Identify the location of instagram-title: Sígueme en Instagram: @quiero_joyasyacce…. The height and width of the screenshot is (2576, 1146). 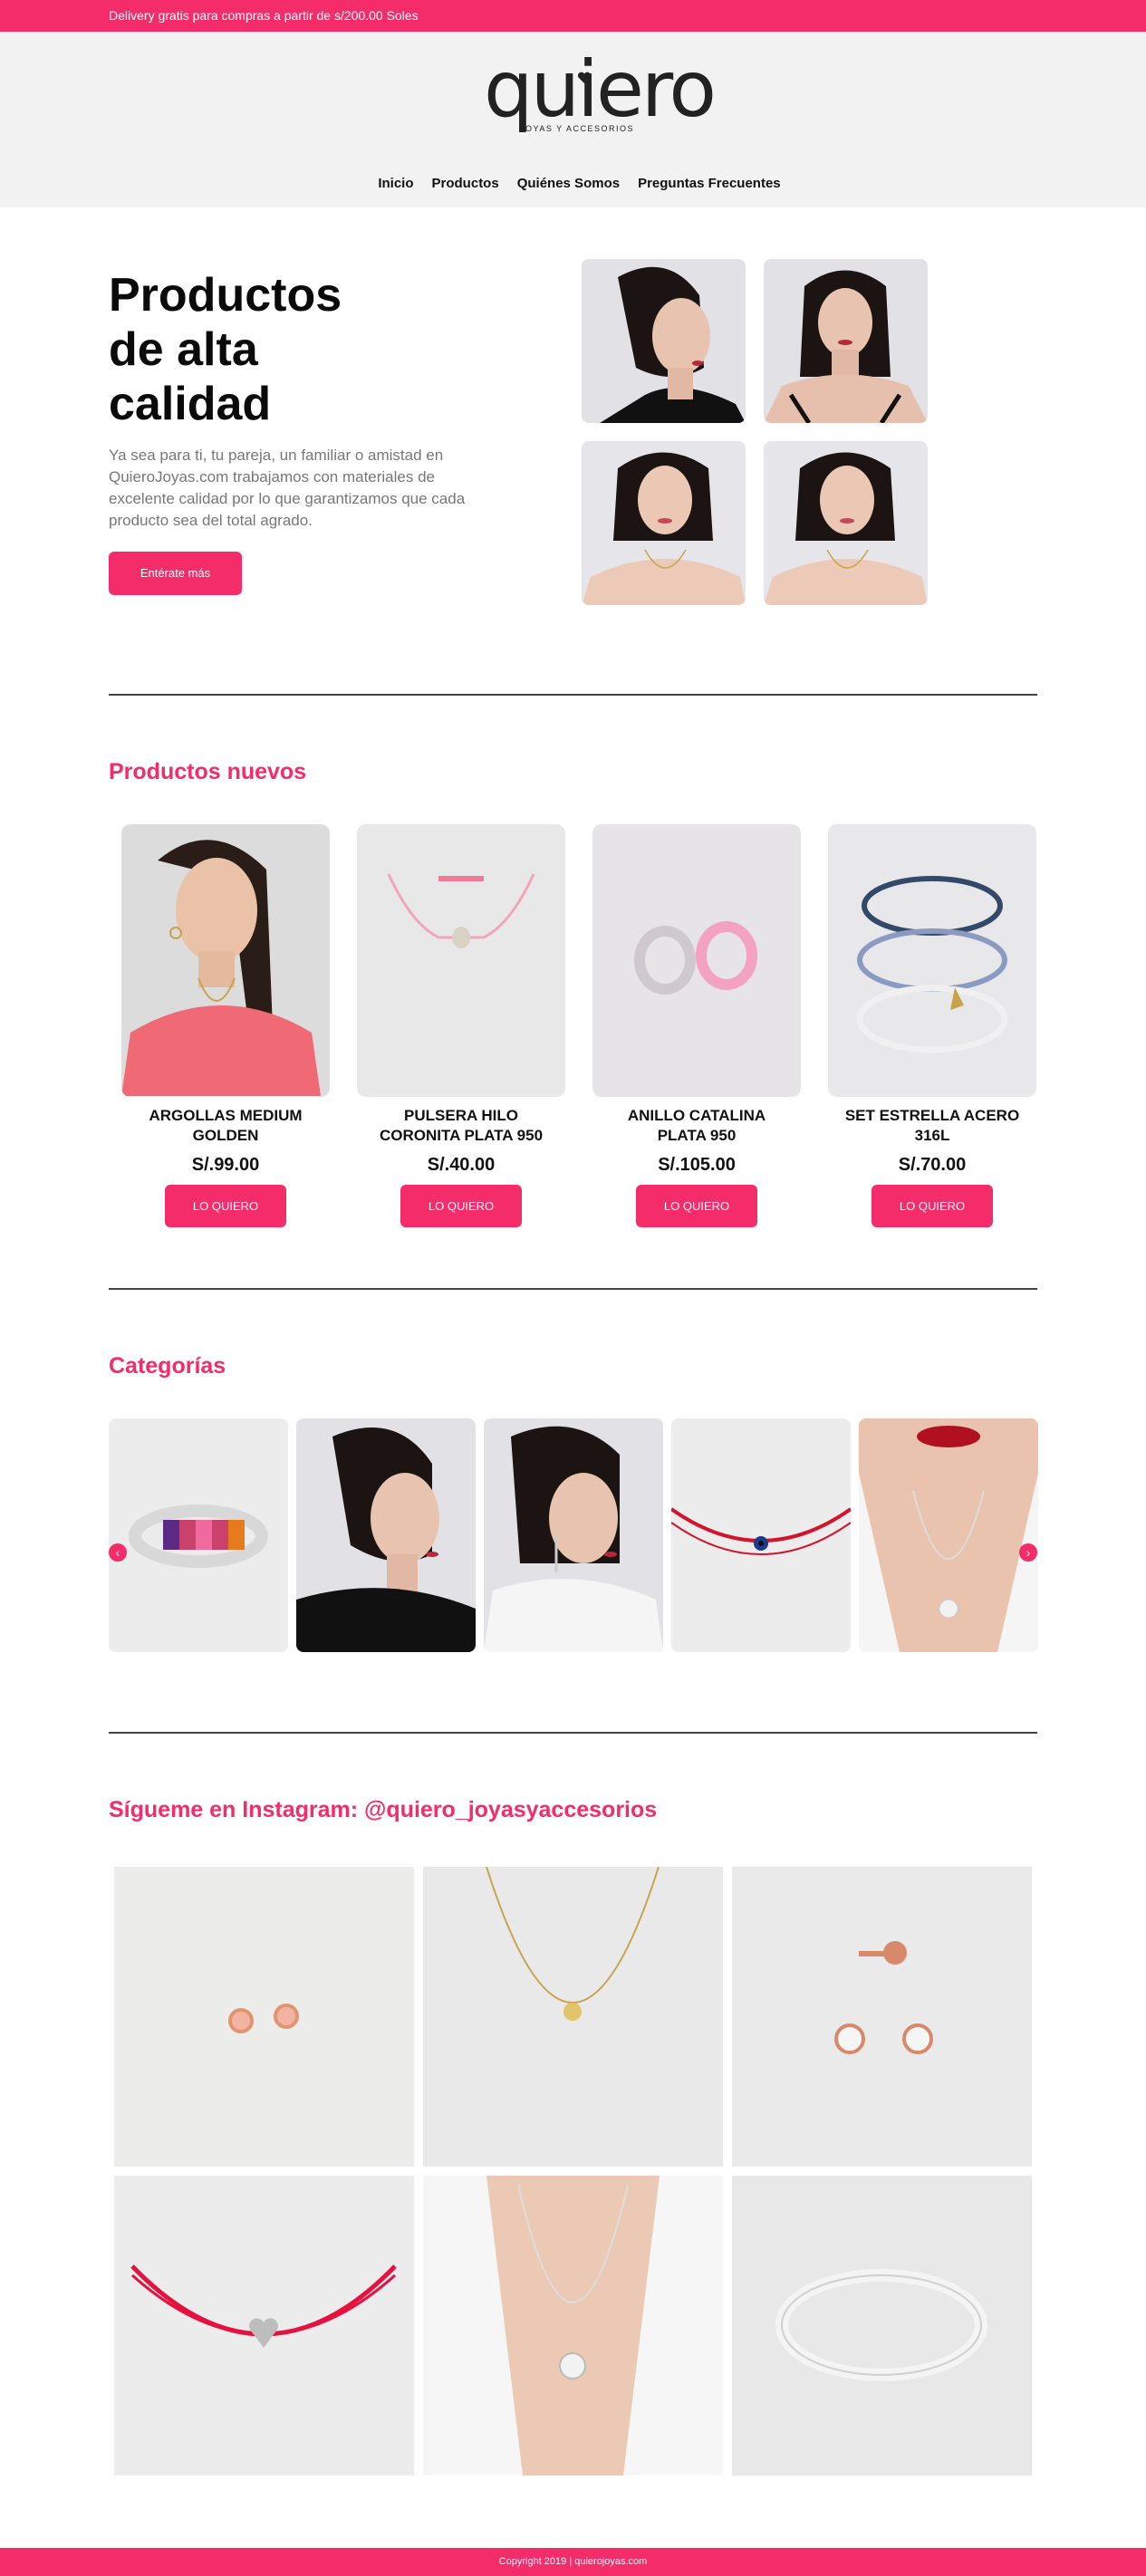
(383, 1809).